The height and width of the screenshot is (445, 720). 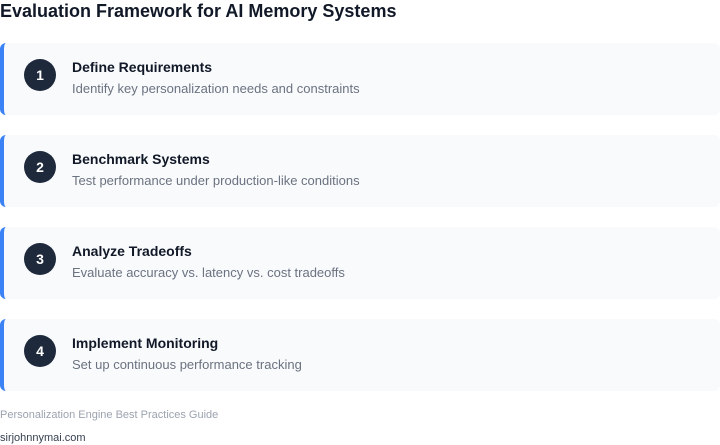 What do you see at coordinates (145, 343) in the screenshot?
I see `step-title: Implement Monitoring` at bounding box center [145, 343].